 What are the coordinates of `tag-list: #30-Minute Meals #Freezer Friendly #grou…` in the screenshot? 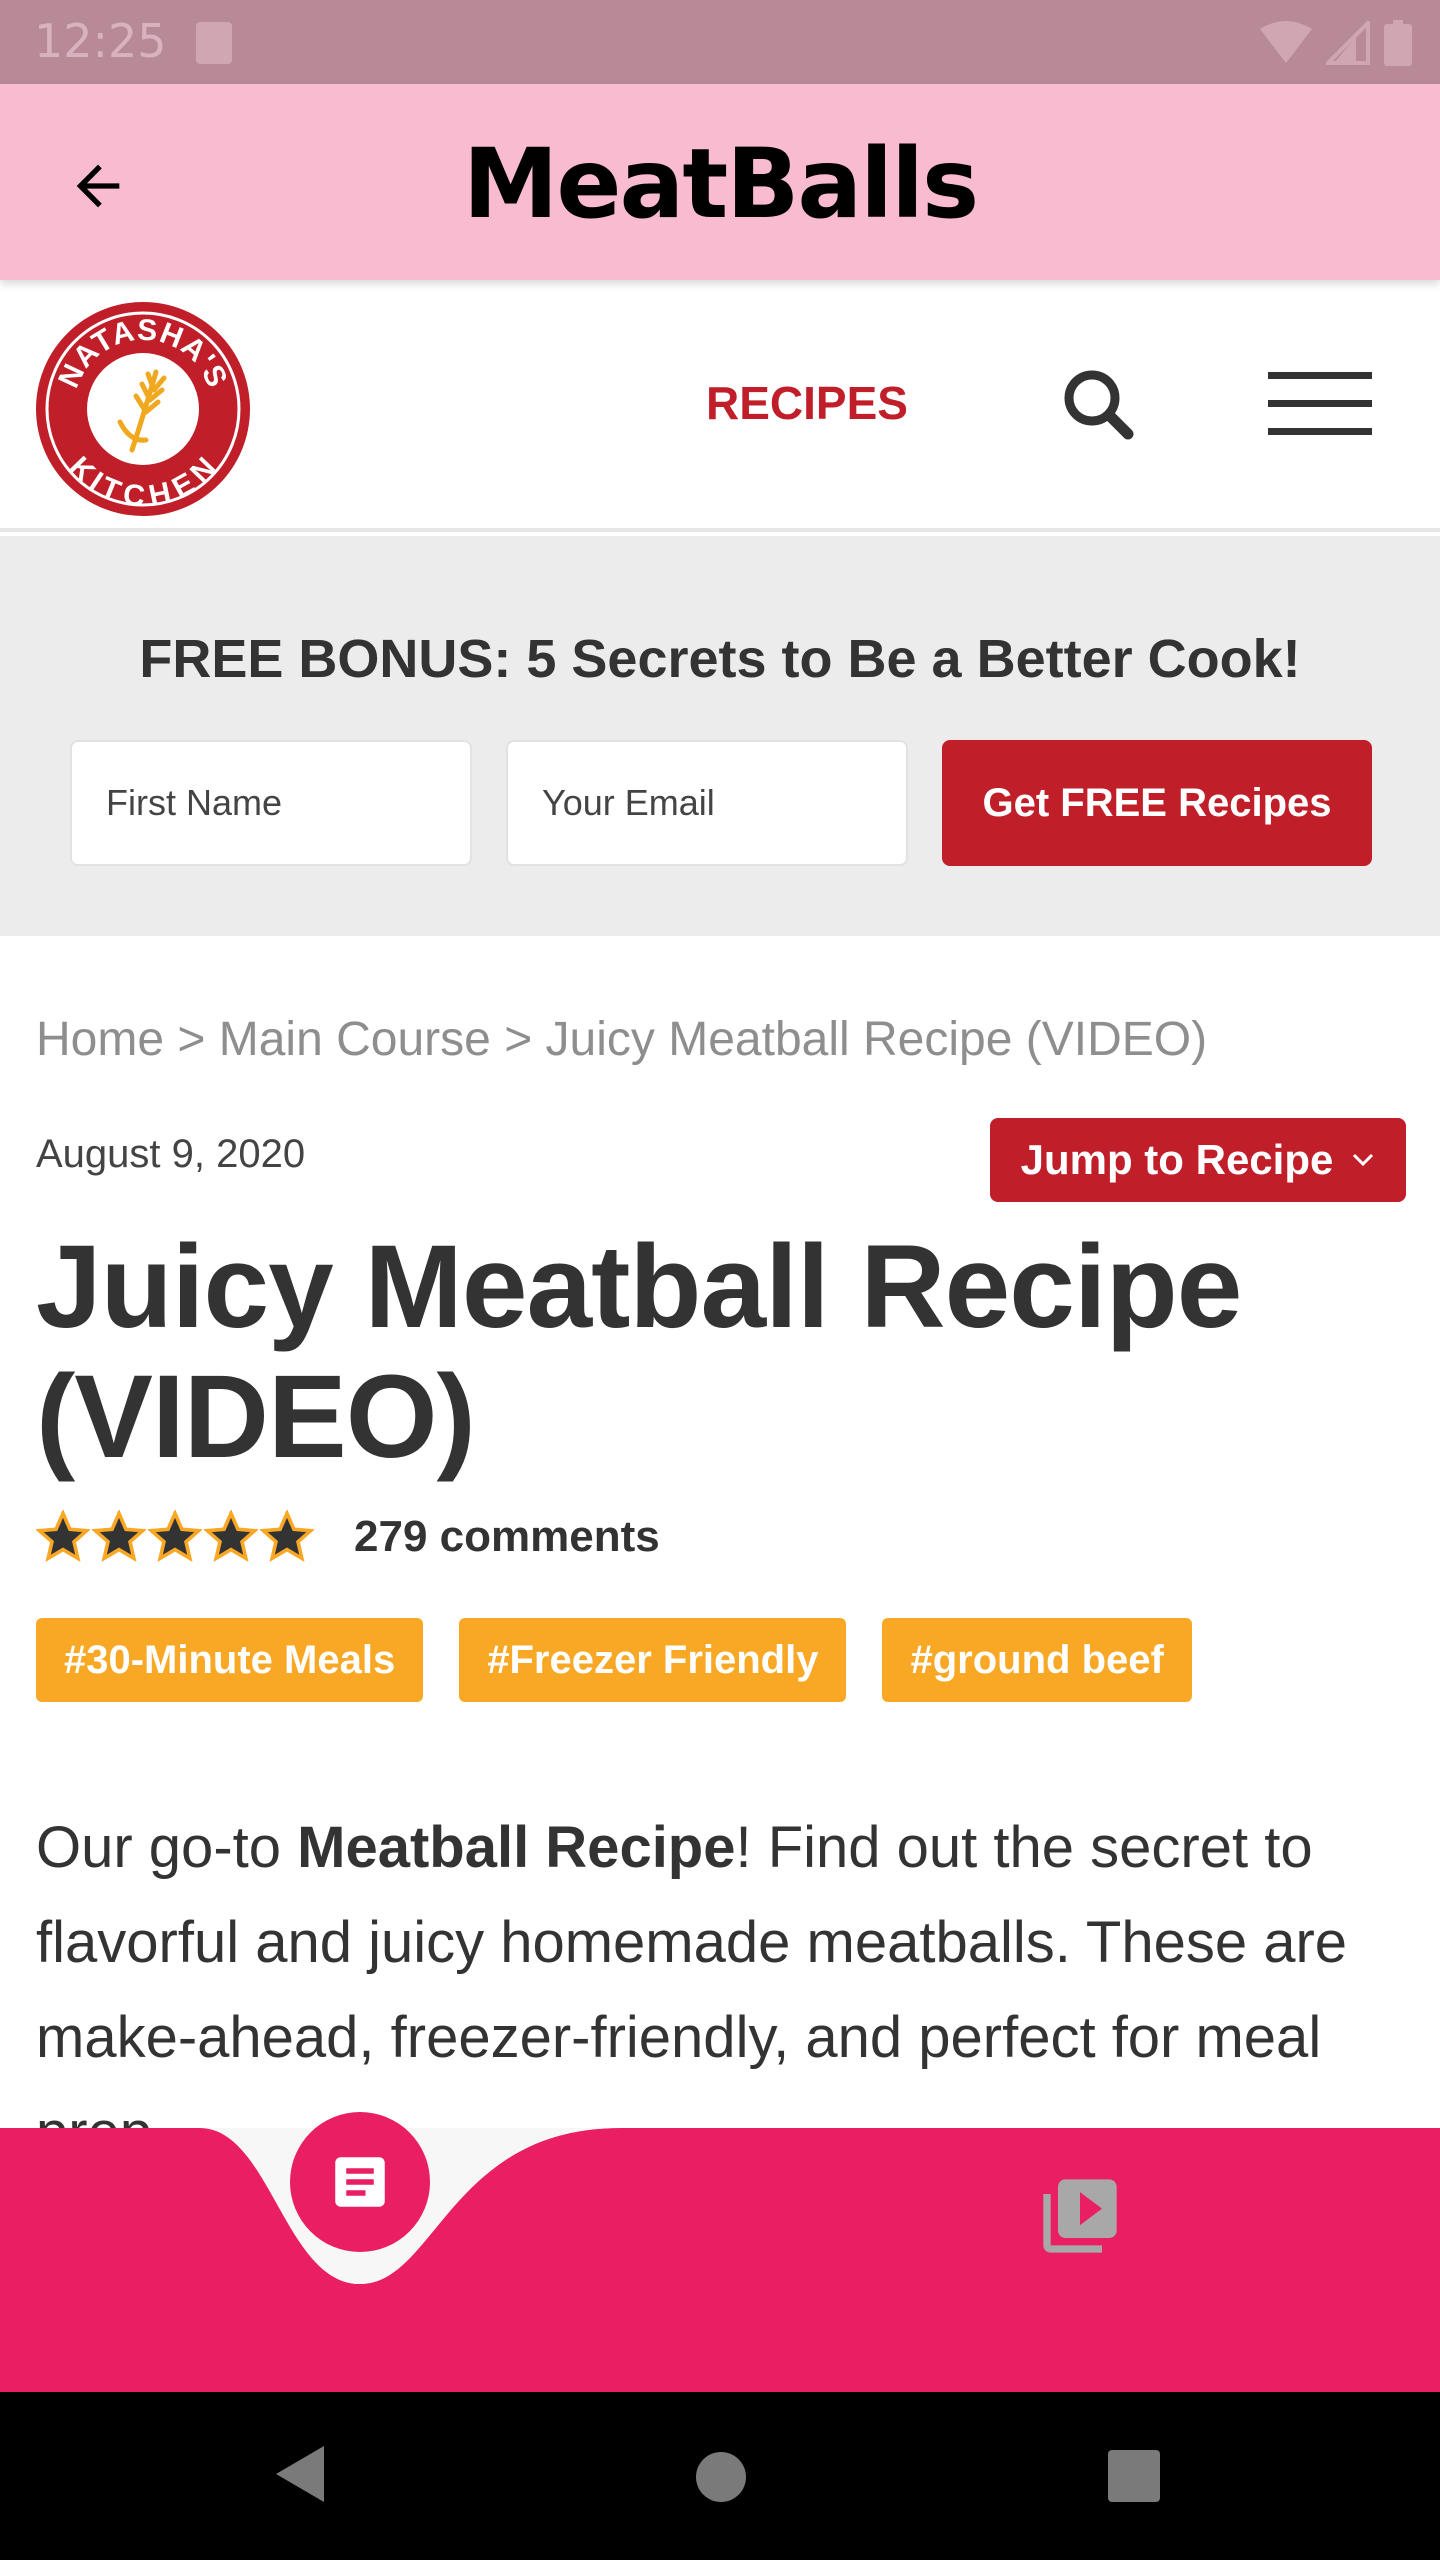 It's located at (614, 1660).